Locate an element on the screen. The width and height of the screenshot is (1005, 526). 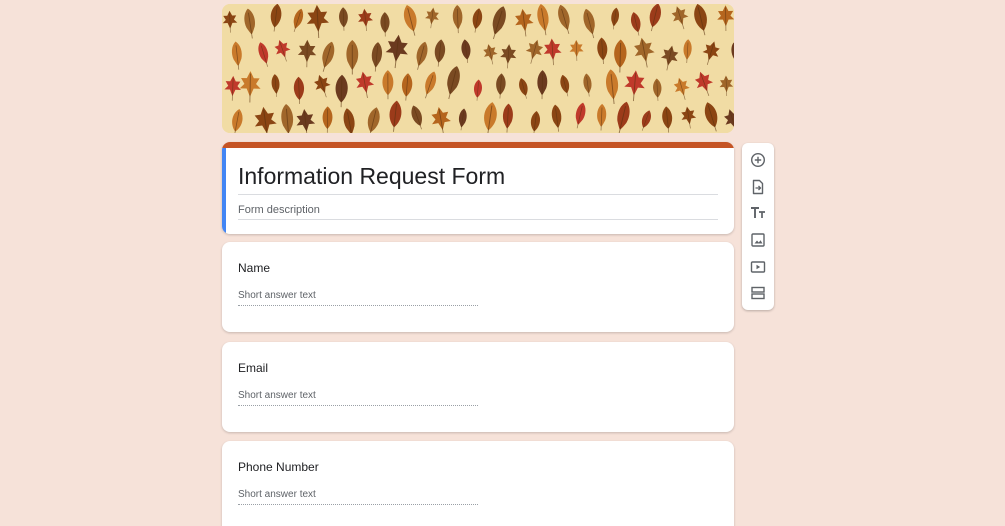
import-questions-icon is located at coordinates (758, 187).